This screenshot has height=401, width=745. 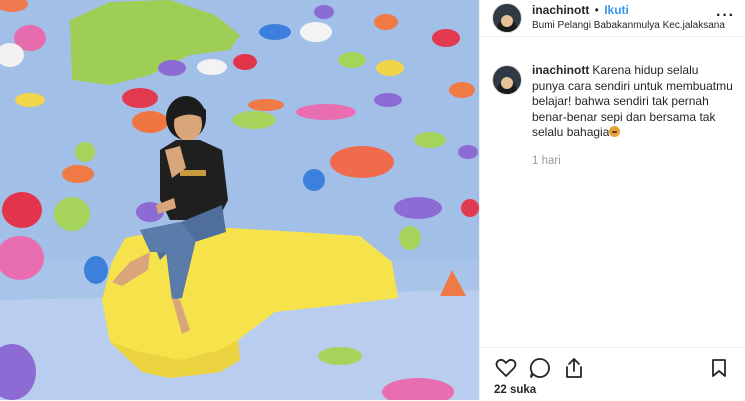 I want to click on grimacing-face-emoji, so click(x=615, y=131).